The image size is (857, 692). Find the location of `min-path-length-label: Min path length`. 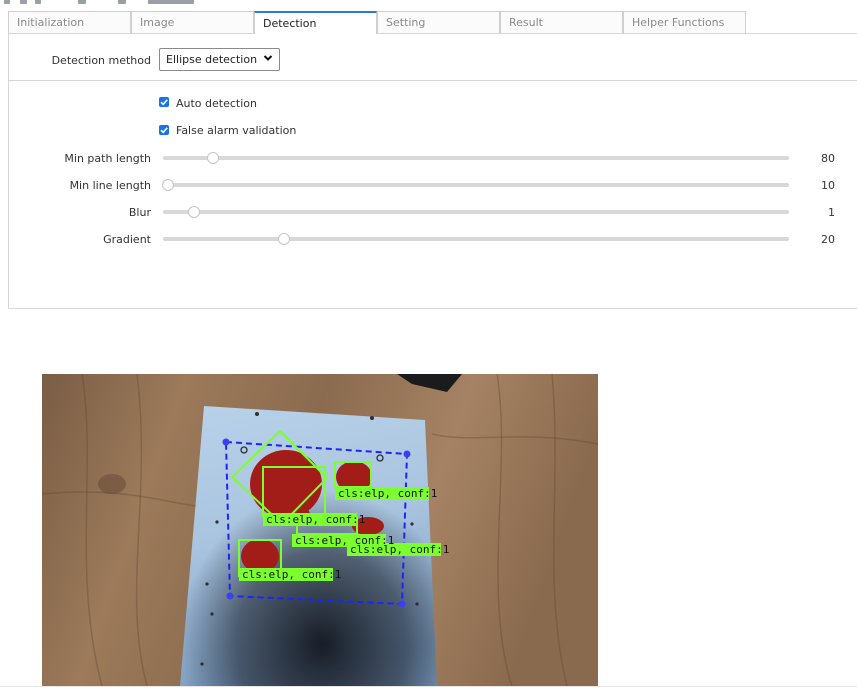

min-path-length-label: Min path length is located at coordinates (107, 158).